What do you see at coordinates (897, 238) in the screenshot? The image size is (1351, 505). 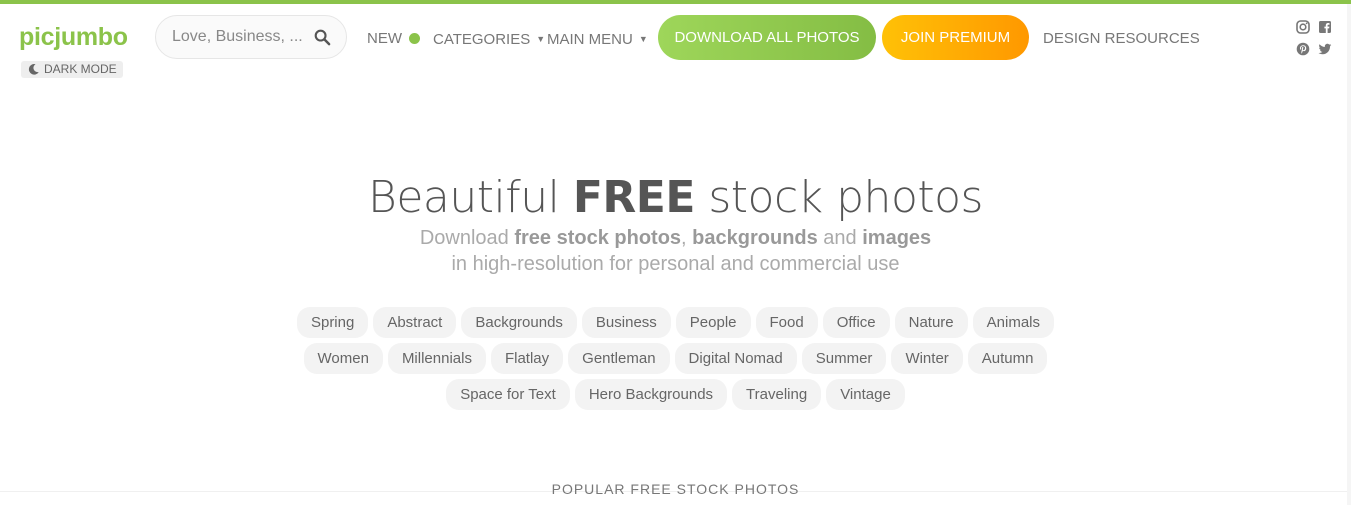 I see `sub-keyword: images` at bounding box center [897, 238].